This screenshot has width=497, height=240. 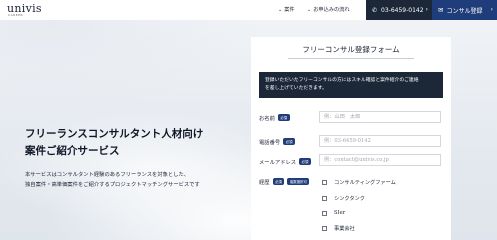 I want to click on career-option-label: SIer, so click(x=340, y=213).